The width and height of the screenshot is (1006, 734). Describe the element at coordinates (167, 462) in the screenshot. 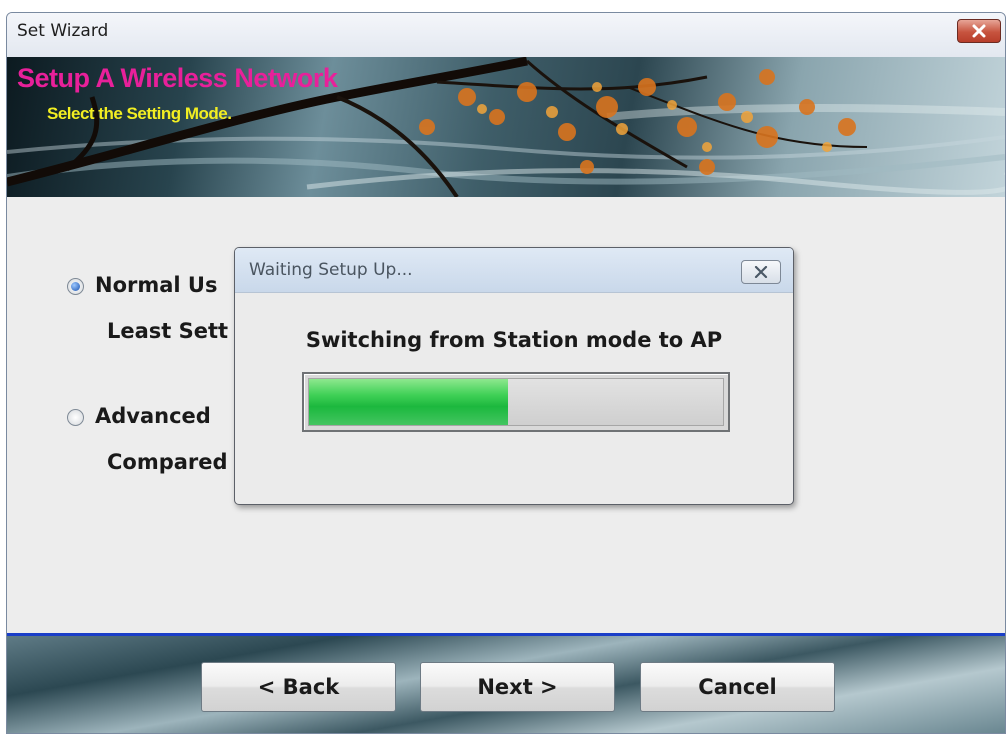

I see `advanced-mode-description: Compared` at that location.